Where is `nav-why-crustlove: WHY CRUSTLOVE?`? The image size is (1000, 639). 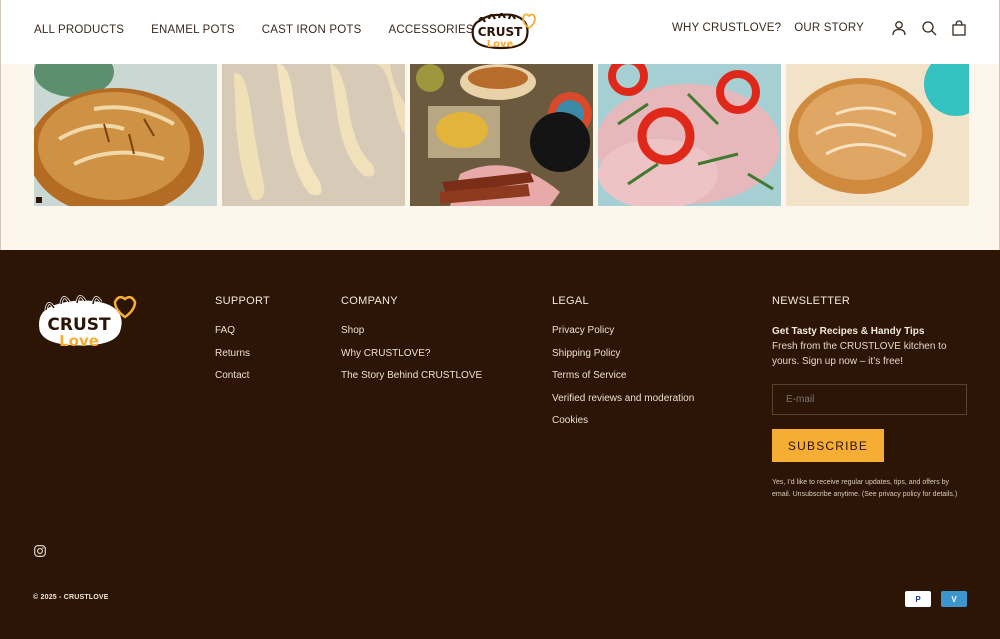
nav-why-crustlove: WHY CRUSTLOVE? is located at coordinates (726, 28).